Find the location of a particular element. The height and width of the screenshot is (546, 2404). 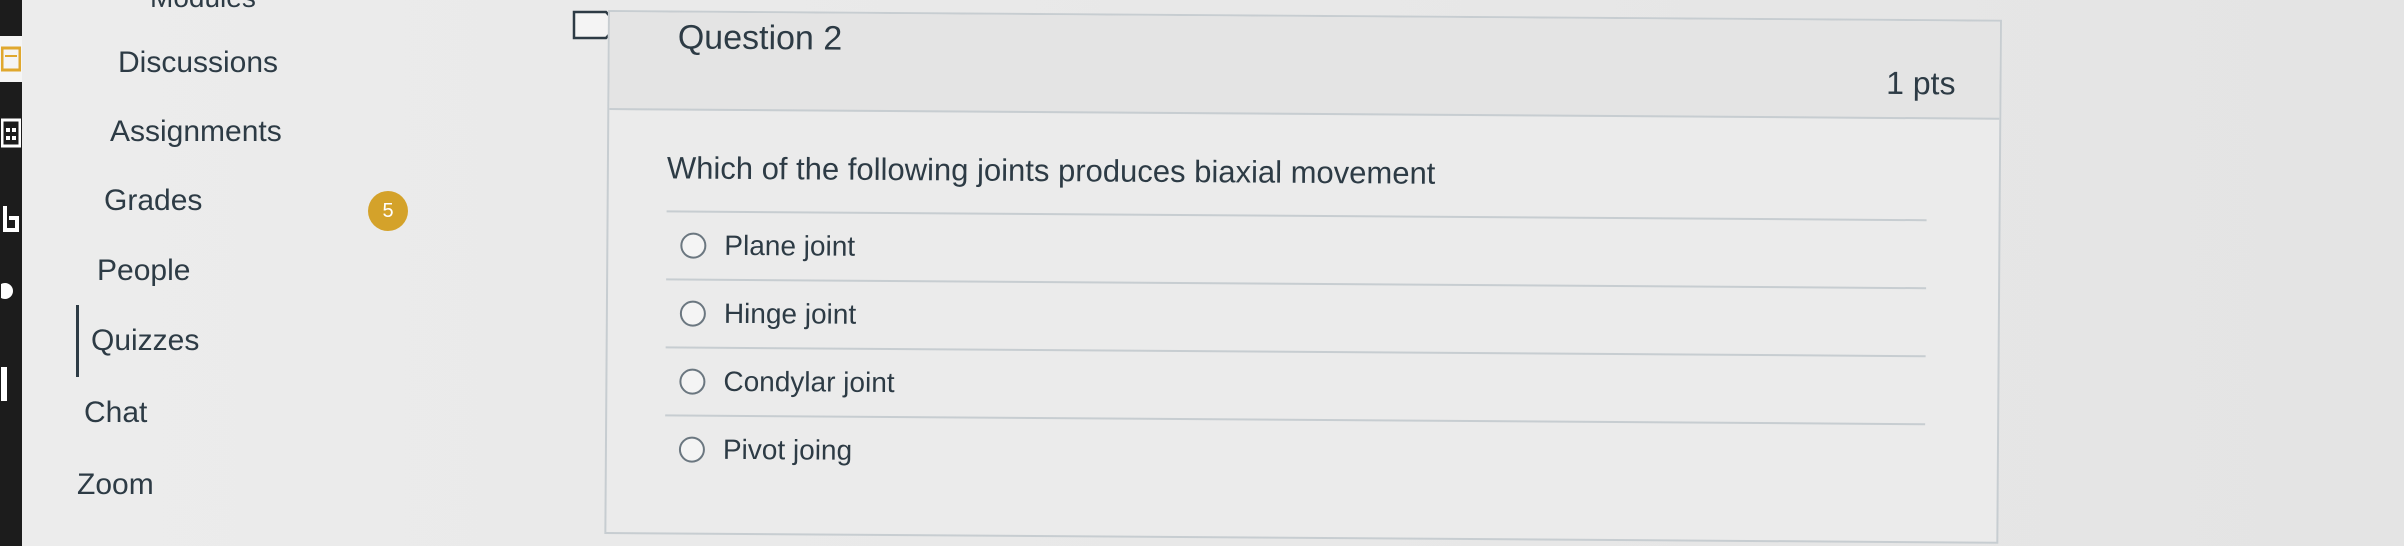

sidebar-item-zoom: Zoom is located at coordinates (115, 485).